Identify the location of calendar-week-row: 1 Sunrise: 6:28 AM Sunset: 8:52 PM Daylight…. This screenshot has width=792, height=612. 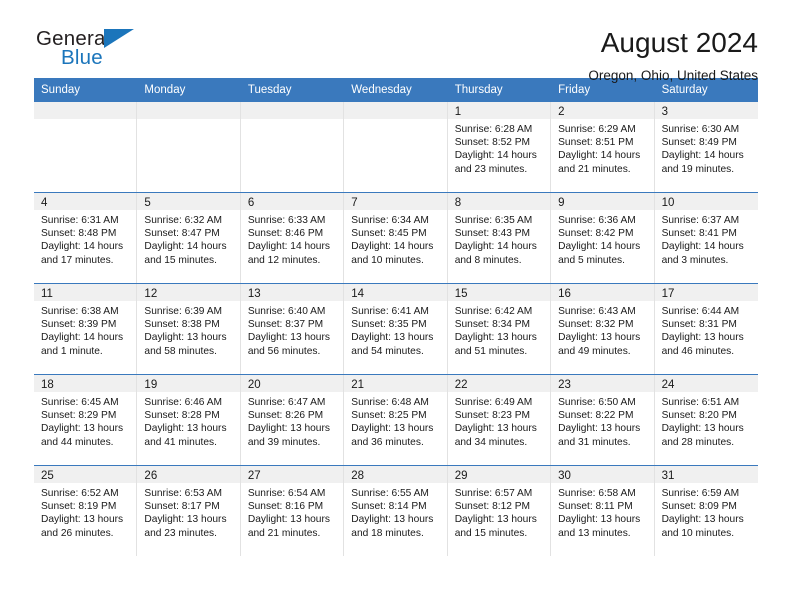
(396, 147).